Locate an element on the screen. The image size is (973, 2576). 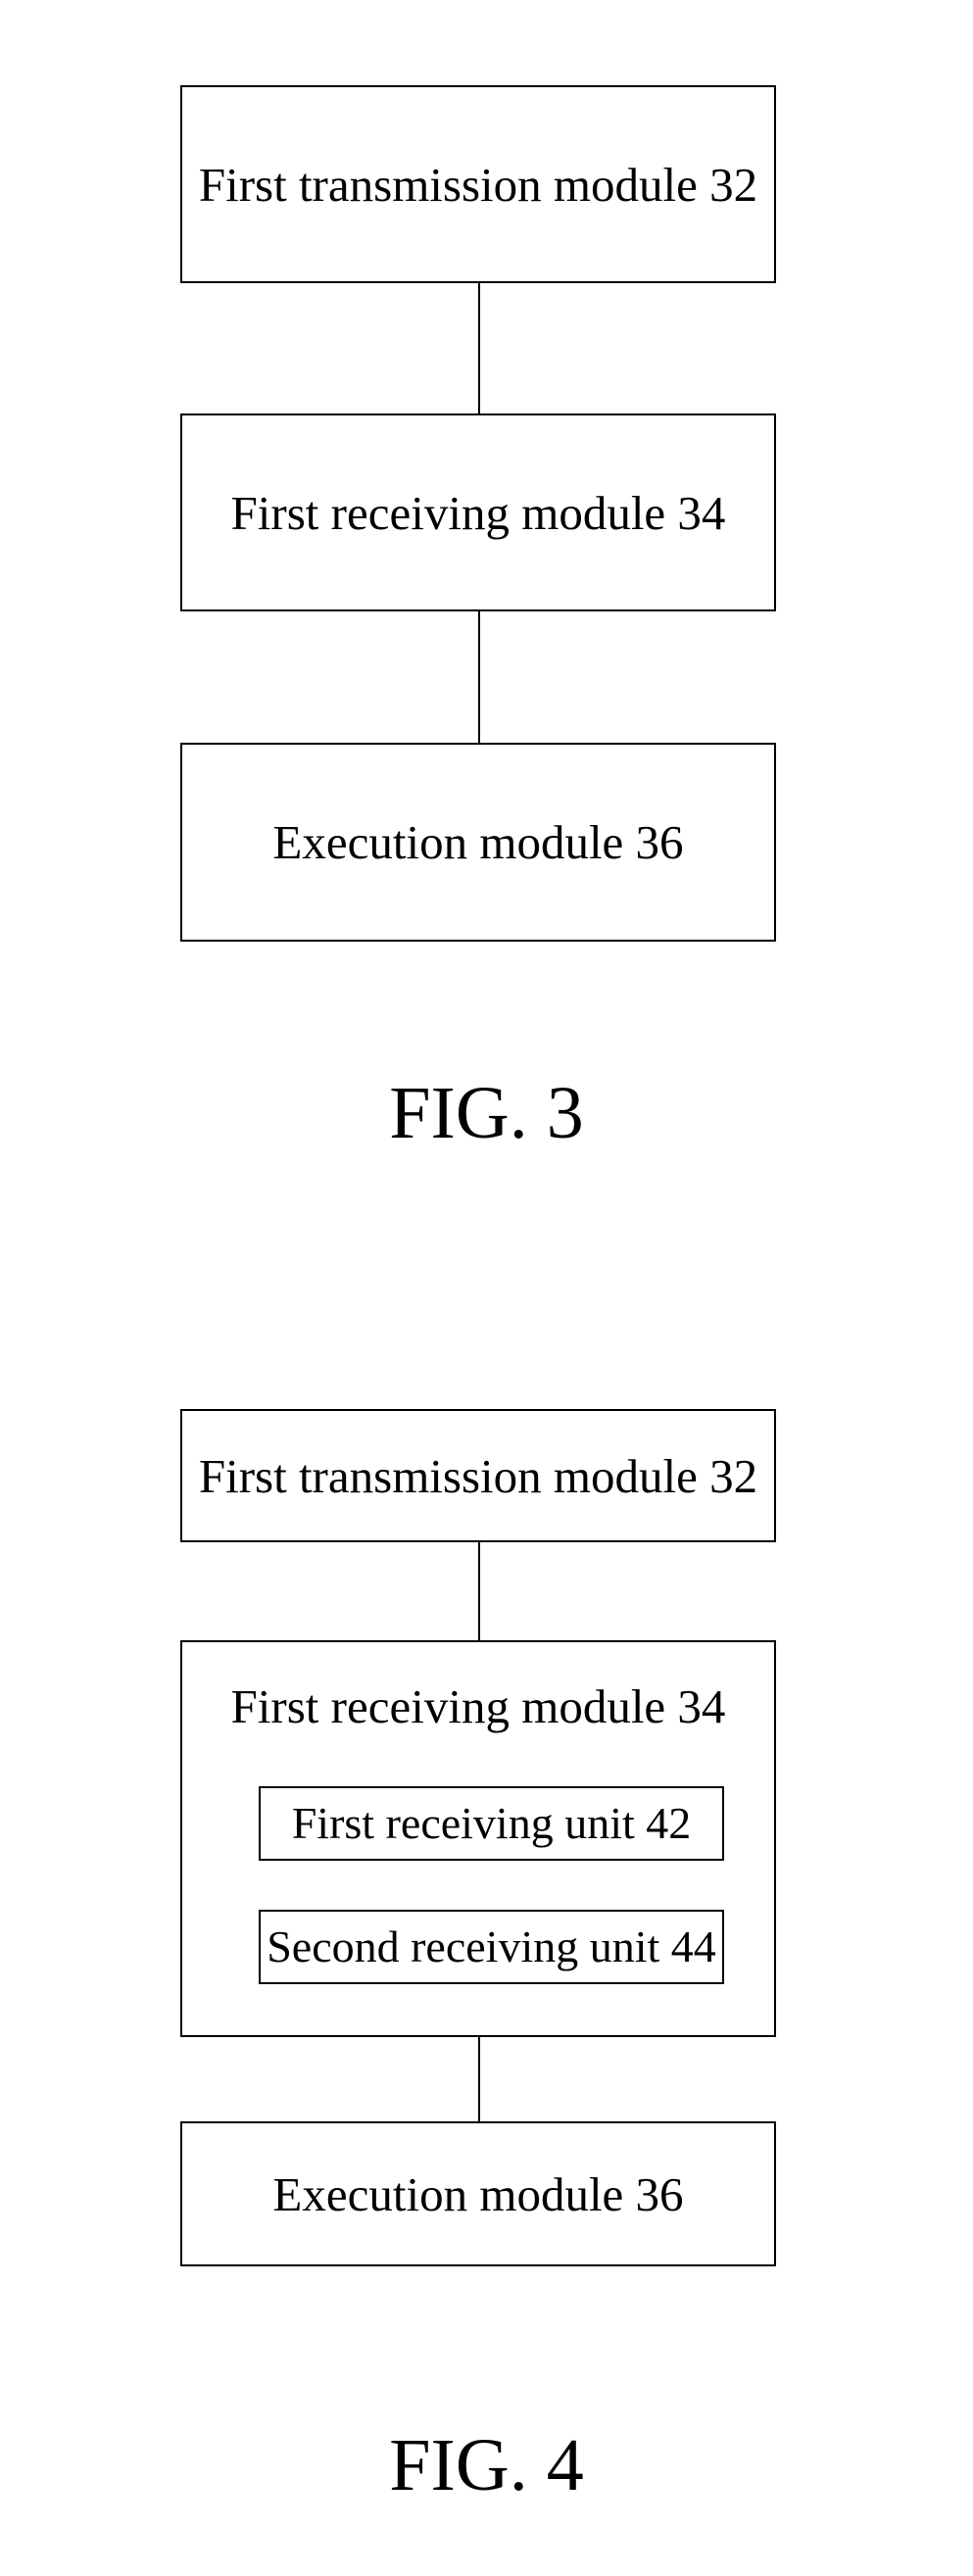
fig4-second-receiving-unit: Second receiving unit 44 is located at coordinates (491, 1947).